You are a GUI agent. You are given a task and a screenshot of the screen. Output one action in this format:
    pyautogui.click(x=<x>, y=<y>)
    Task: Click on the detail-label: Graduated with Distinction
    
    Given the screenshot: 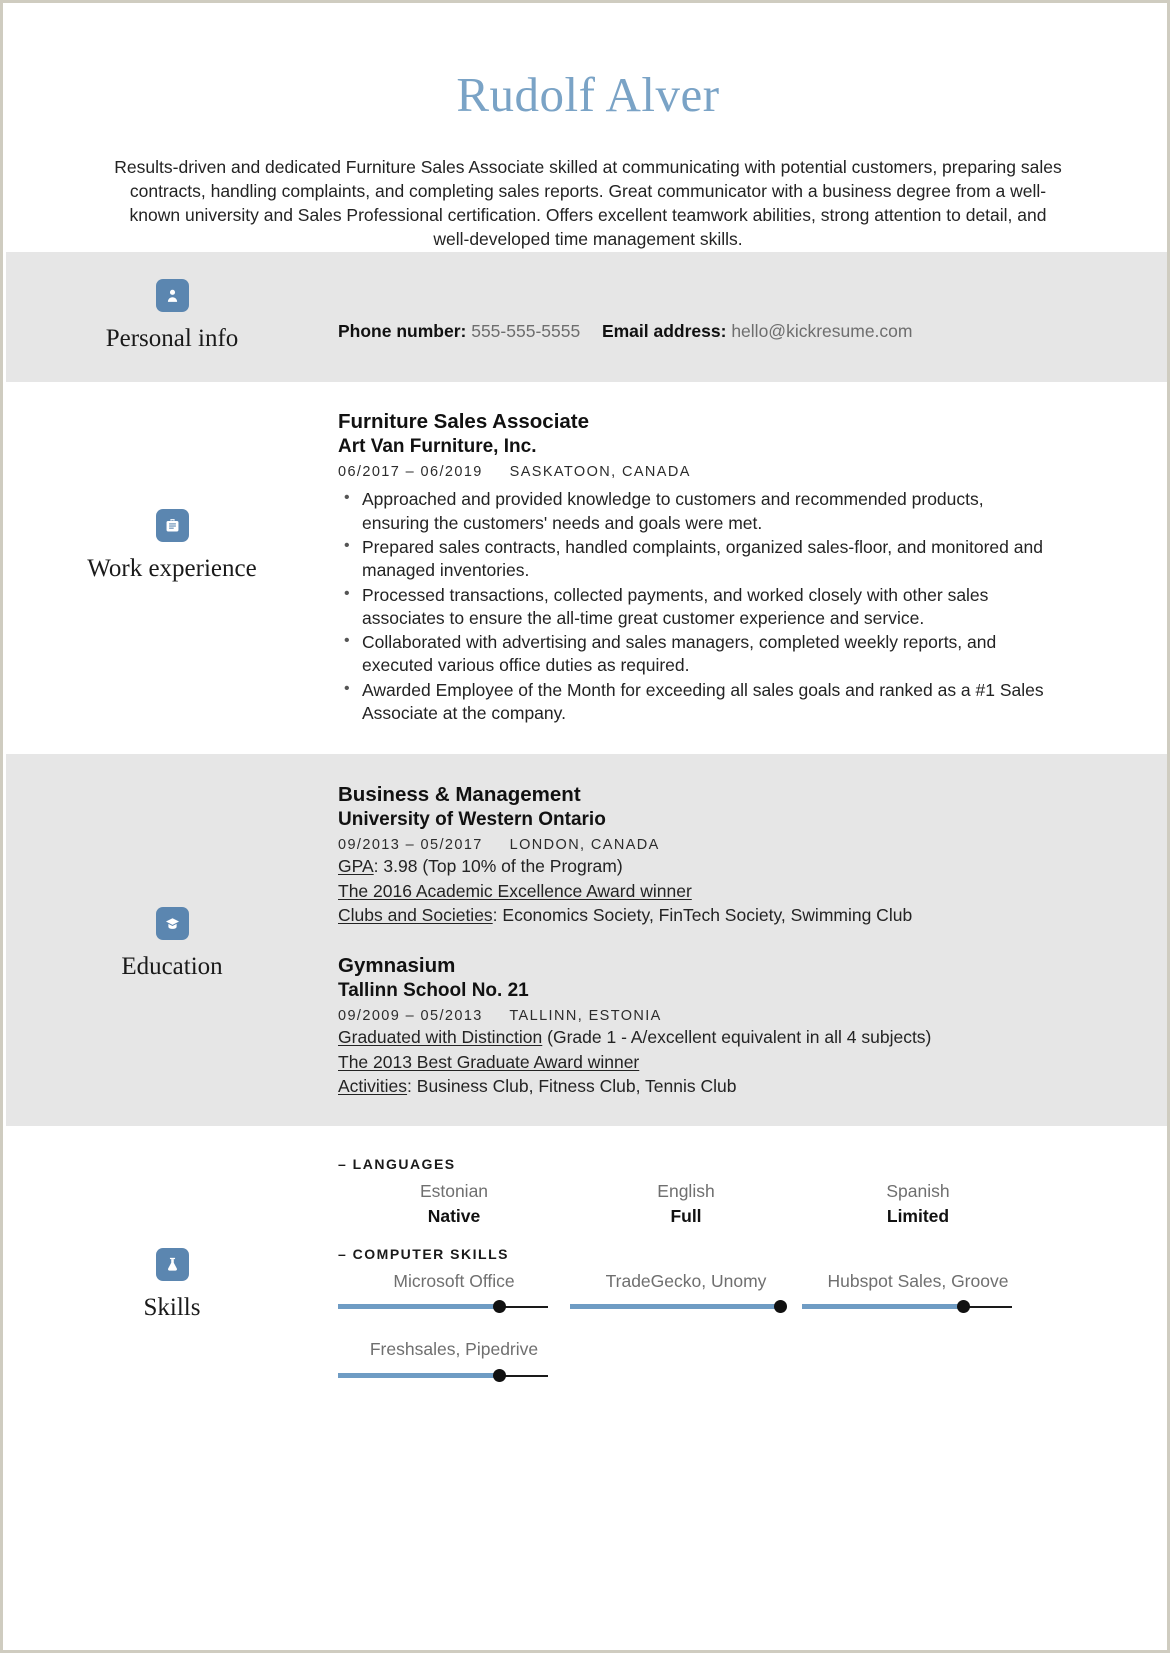 What is the action you would take?
    pyautogui.click(x=440, y=1037)
    